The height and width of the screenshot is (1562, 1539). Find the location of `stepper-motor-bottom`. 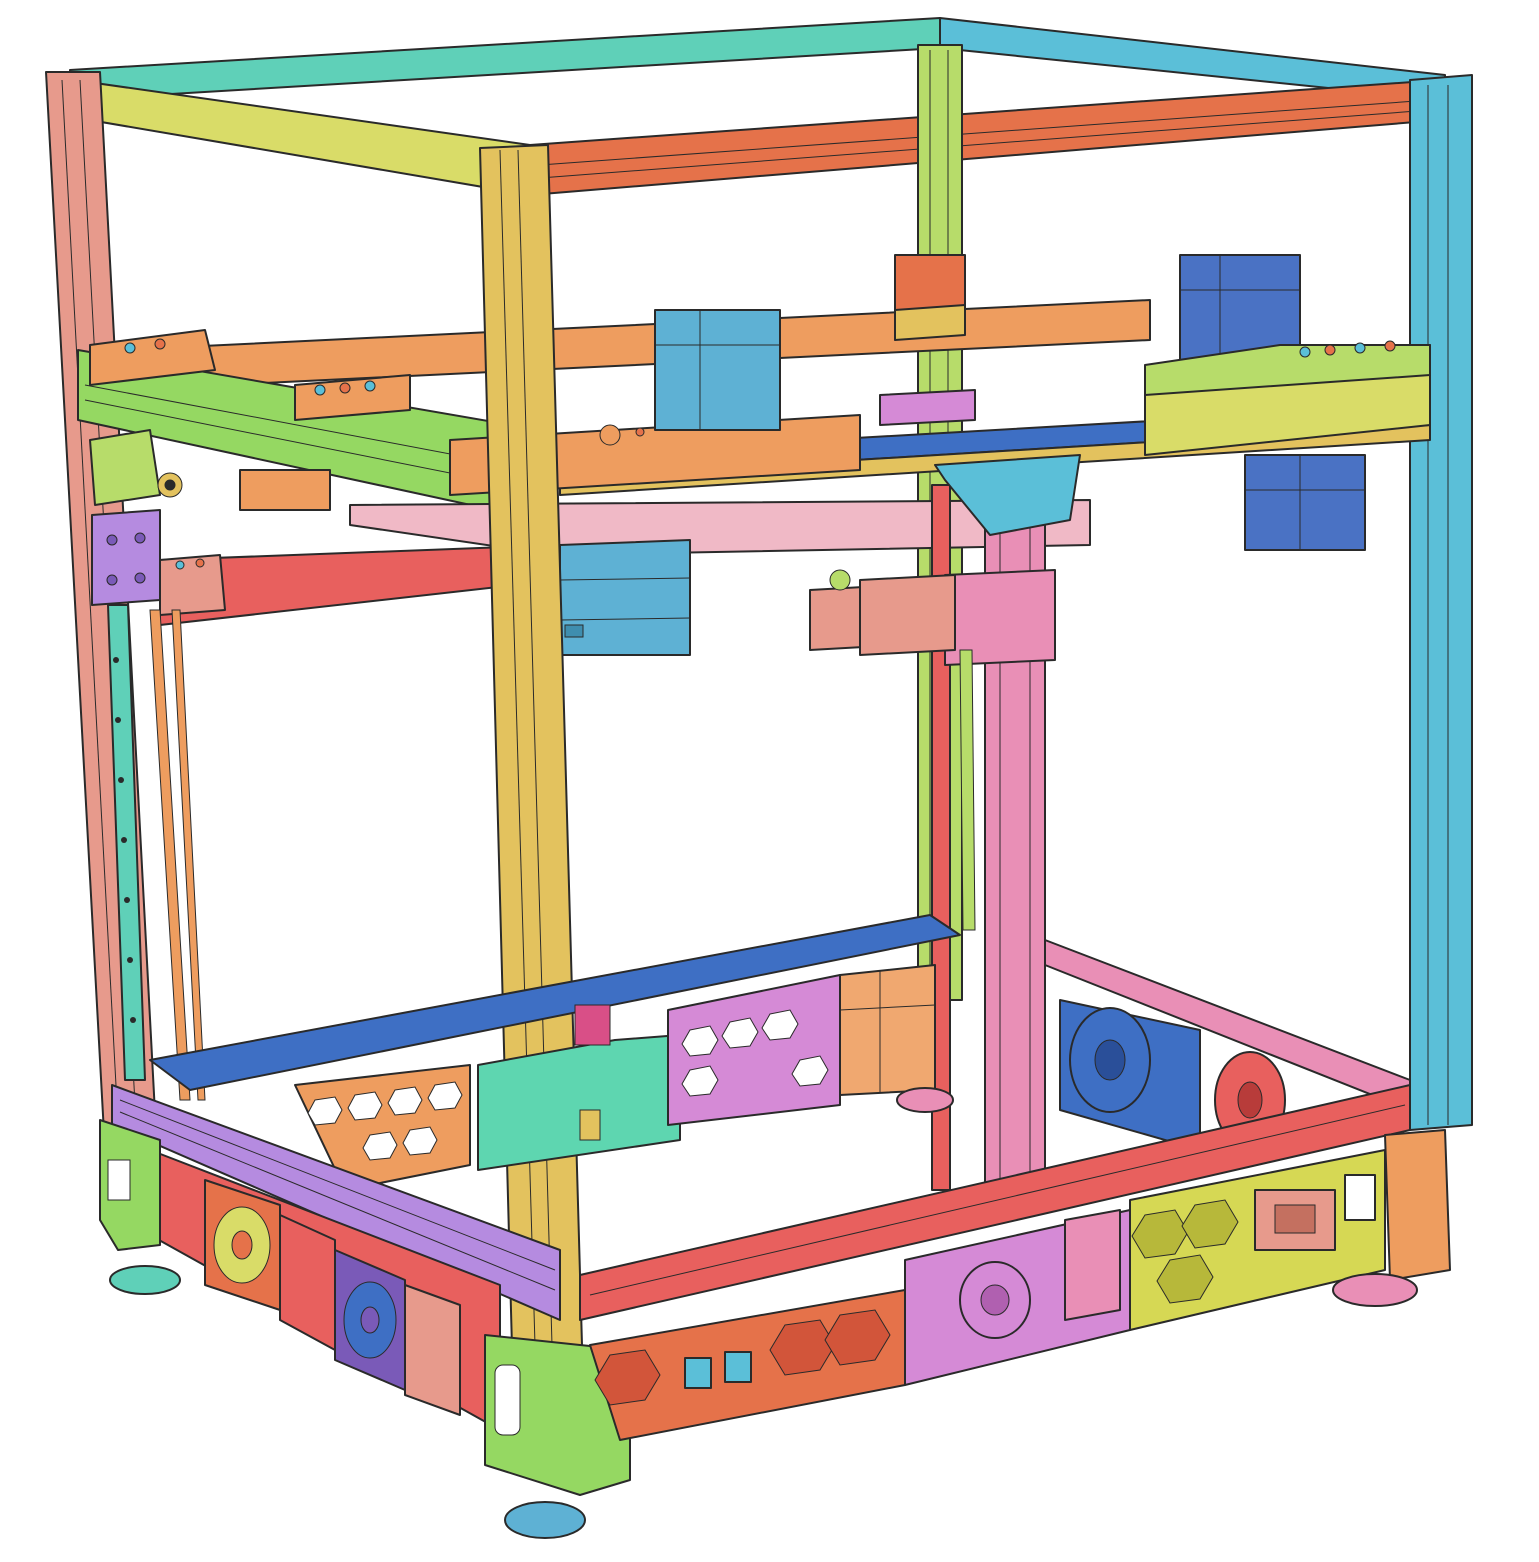

stepper-motor-bottom is located at coordinates (887, 1030).